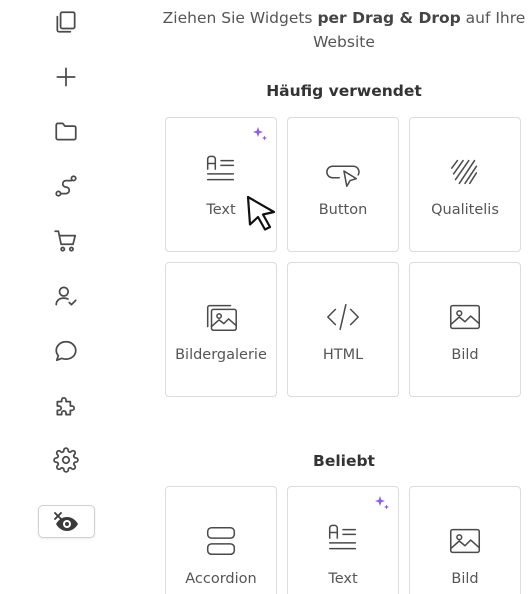 The height and width of the screenshot is (594, 528). Describe the element at coordinates (465, 210) in the screenshot. I see `widget-label: Qualitelis` at that location.